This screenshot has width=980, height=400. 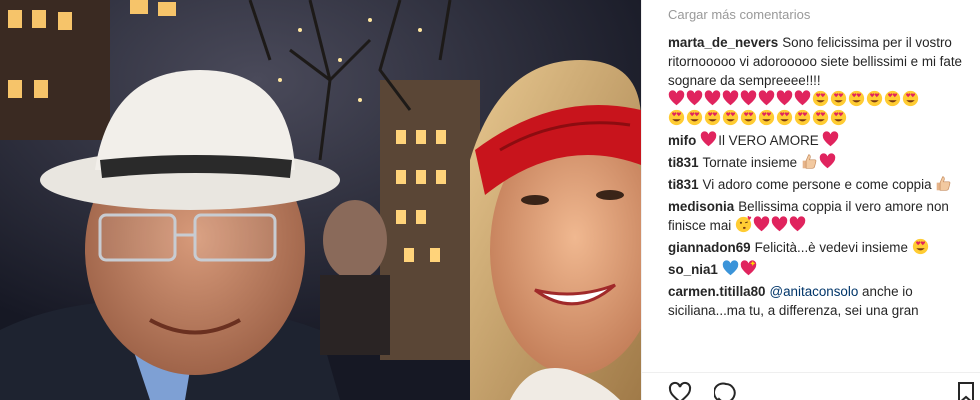 I want to click on comment-username-link: giannadon69, so click(x=709, y=247).